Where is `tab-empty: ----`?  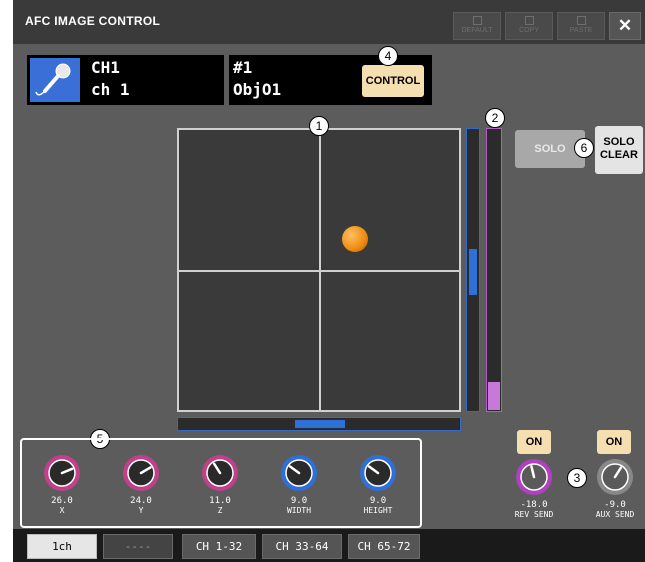 tab-empty: ---- is located at coordinates (138, 546).